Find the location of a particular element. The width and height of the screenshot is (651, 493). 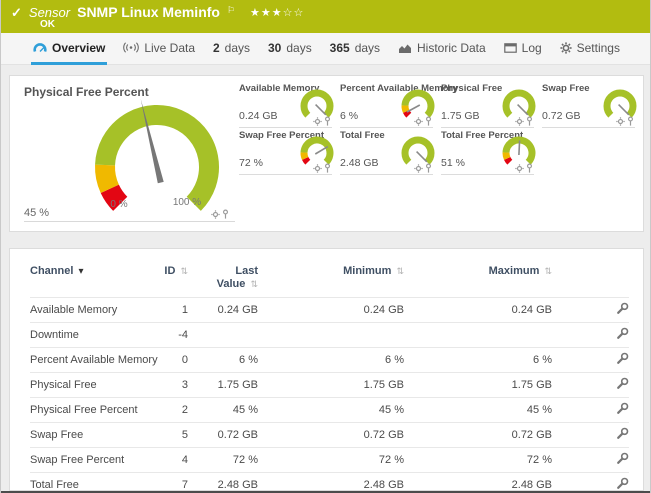

tab-log: Log is located at coordinates (523, 49).